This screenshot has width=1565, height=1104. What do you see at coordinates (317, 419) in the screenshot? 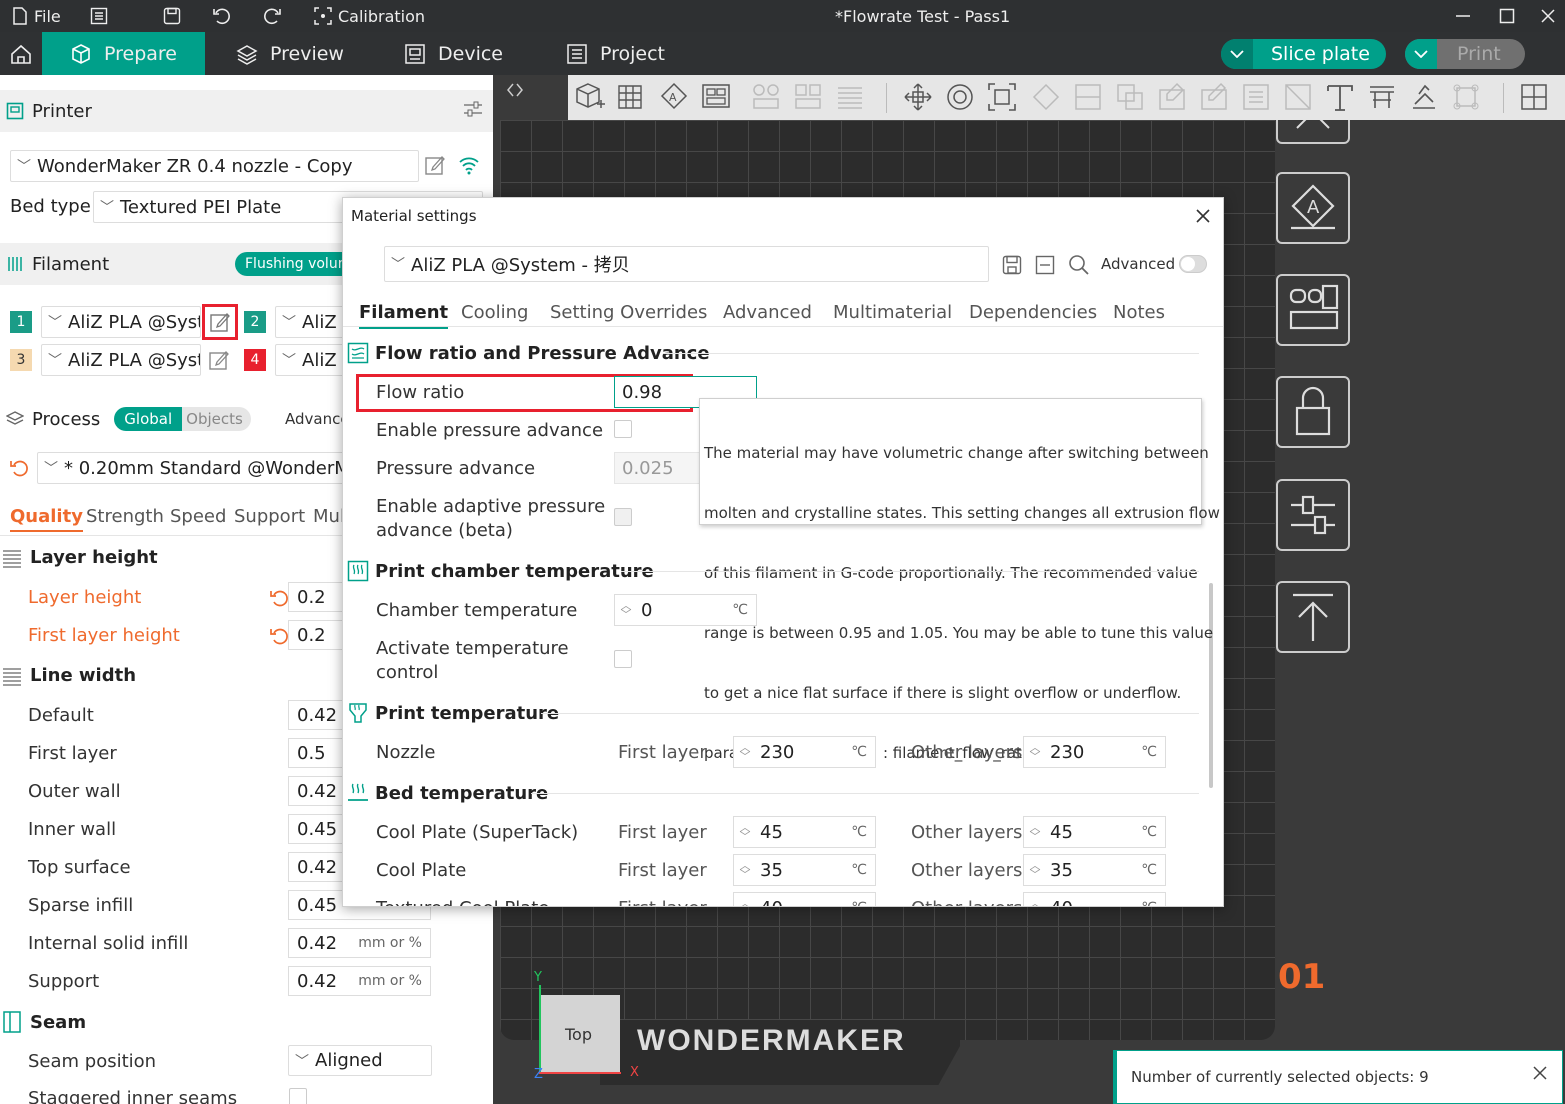
I see `process-advanced-label: Advance` at bounding box center [317, 419].